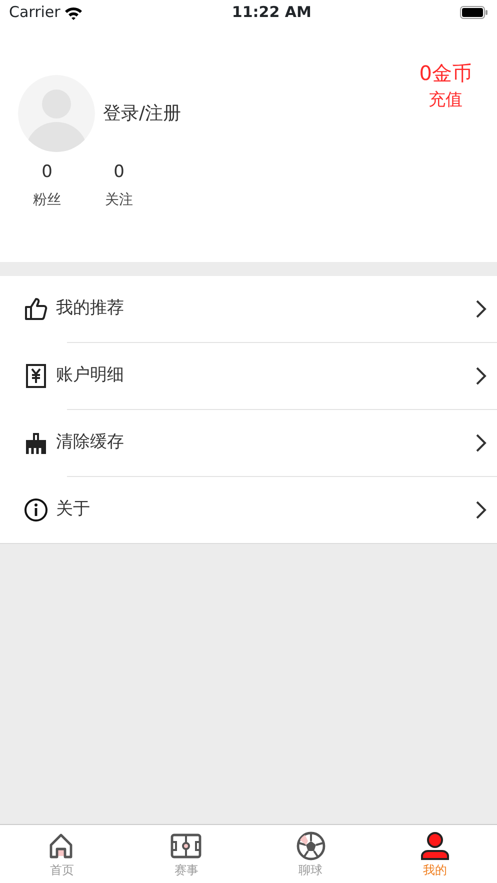 The image size is (497, 883). Describe the element at coordinates (272, 13) in the screenshot. I see `time-label: 11:22 AM` at that location.